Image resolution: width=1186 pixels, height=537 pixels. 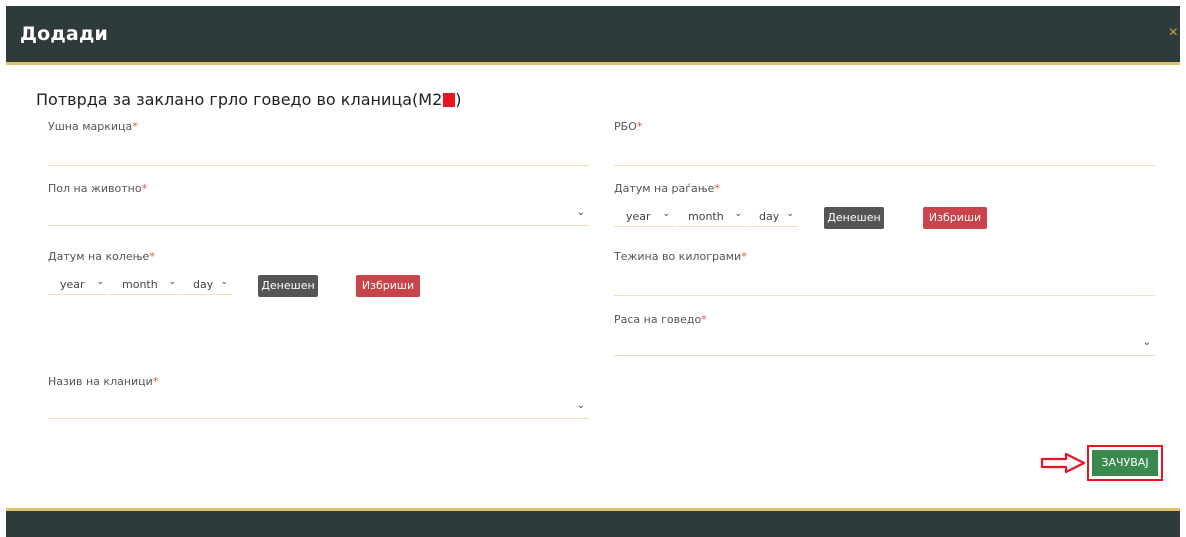 I want to click on modal-header: Додади ×, so click(x=593, y=35).